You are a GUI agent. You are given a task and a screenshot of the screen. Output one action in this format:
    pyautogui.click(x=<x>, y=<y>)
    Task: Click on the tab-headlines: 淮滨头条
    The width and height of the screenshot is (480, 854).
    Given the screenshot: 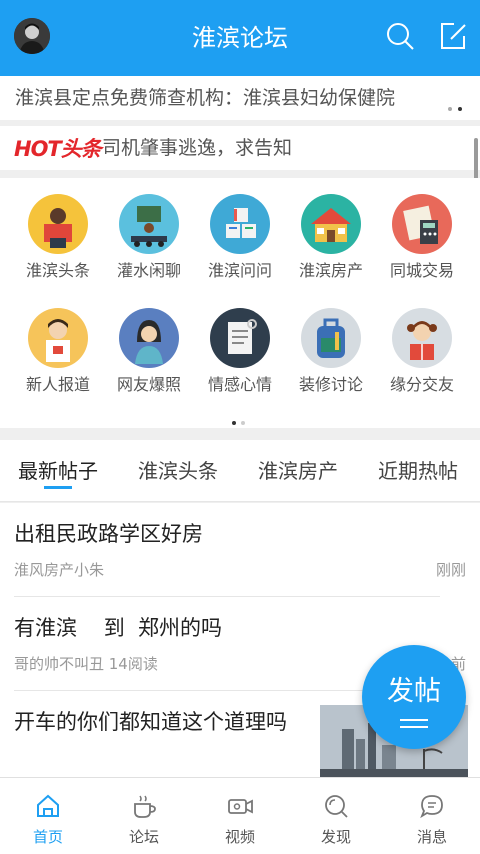 What is the action you would take?
    pyautogui.click(x=178, y=471)
    